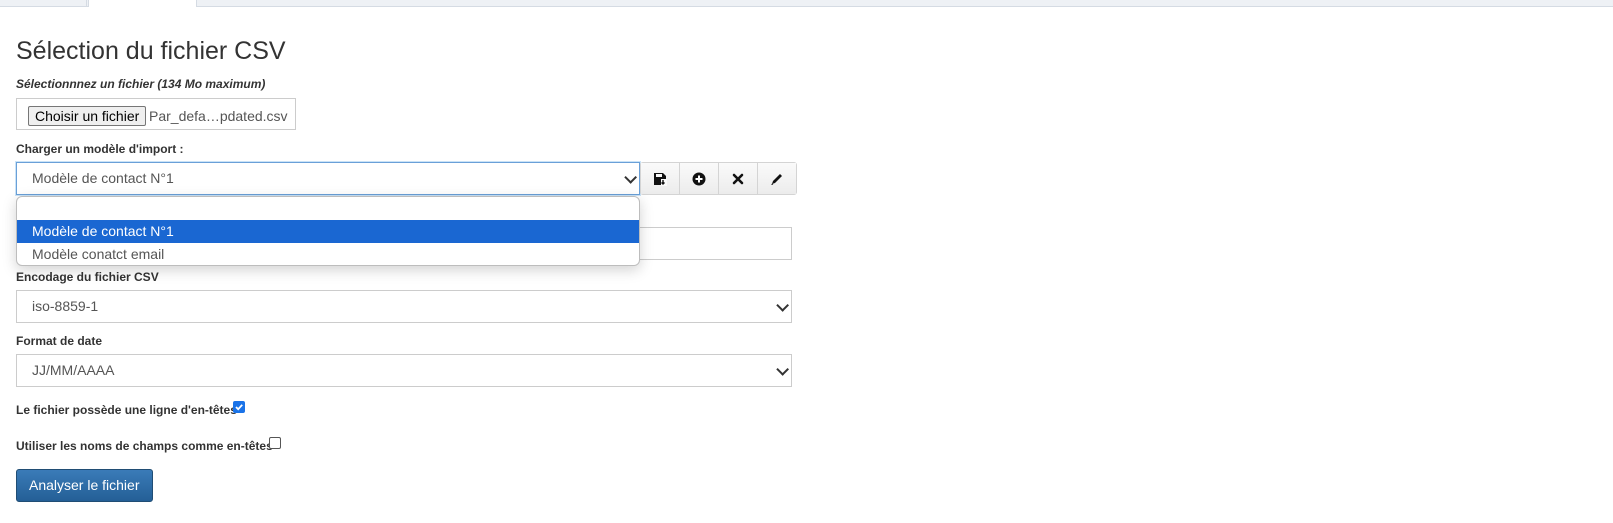  I want to click on edit-icon, so click(776, 179).